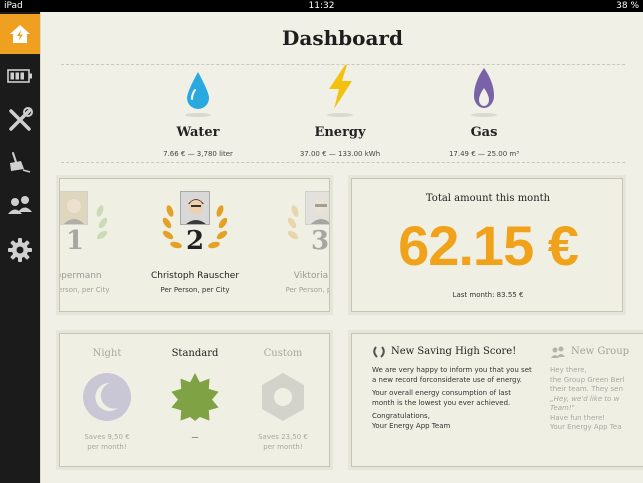 The height and width of the screenshot is (483, 643). Describe the element at coordinates (107, 397) in the screenshot. I see `moon-icon` at that location.